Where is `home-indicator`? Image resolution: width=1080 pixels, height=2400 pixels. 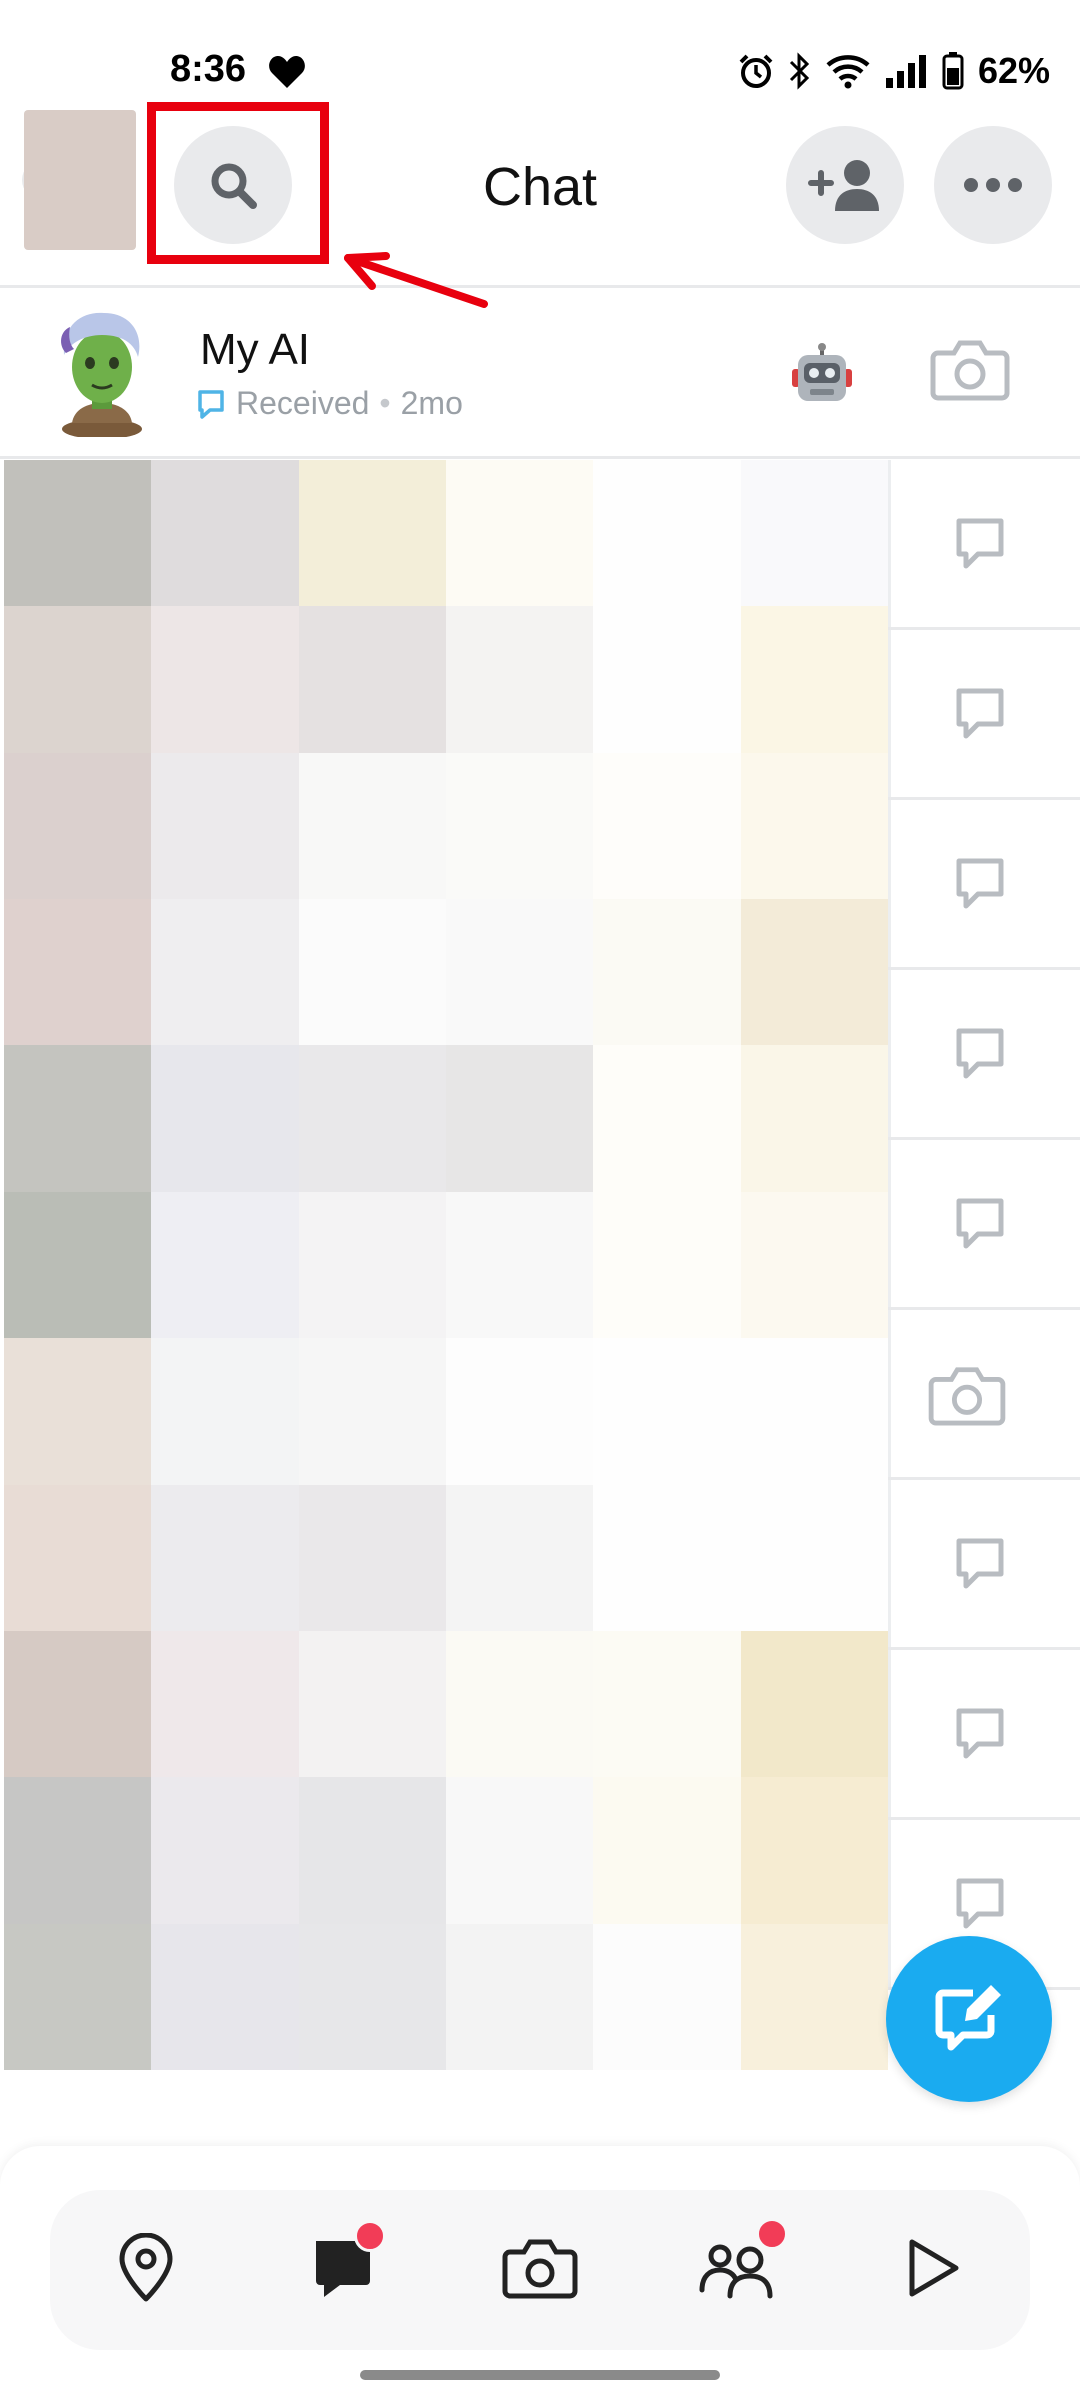
home-indicator is located at coordinates (540, 2375).